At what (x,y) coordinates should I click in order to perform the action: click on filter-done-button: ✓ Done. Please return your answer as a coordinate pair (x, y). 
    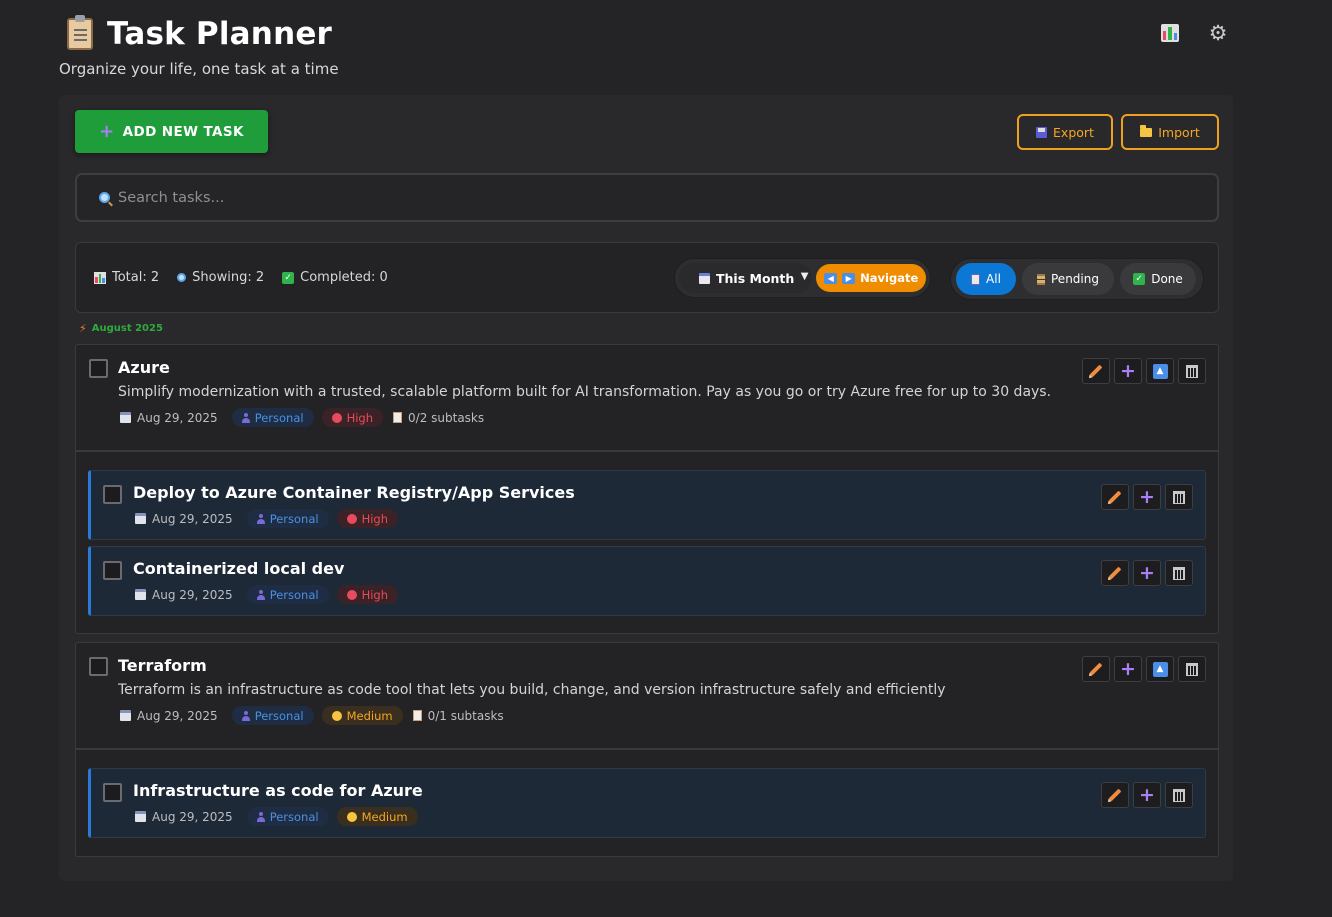
    Looking at the image, I should click on (1158, 279).